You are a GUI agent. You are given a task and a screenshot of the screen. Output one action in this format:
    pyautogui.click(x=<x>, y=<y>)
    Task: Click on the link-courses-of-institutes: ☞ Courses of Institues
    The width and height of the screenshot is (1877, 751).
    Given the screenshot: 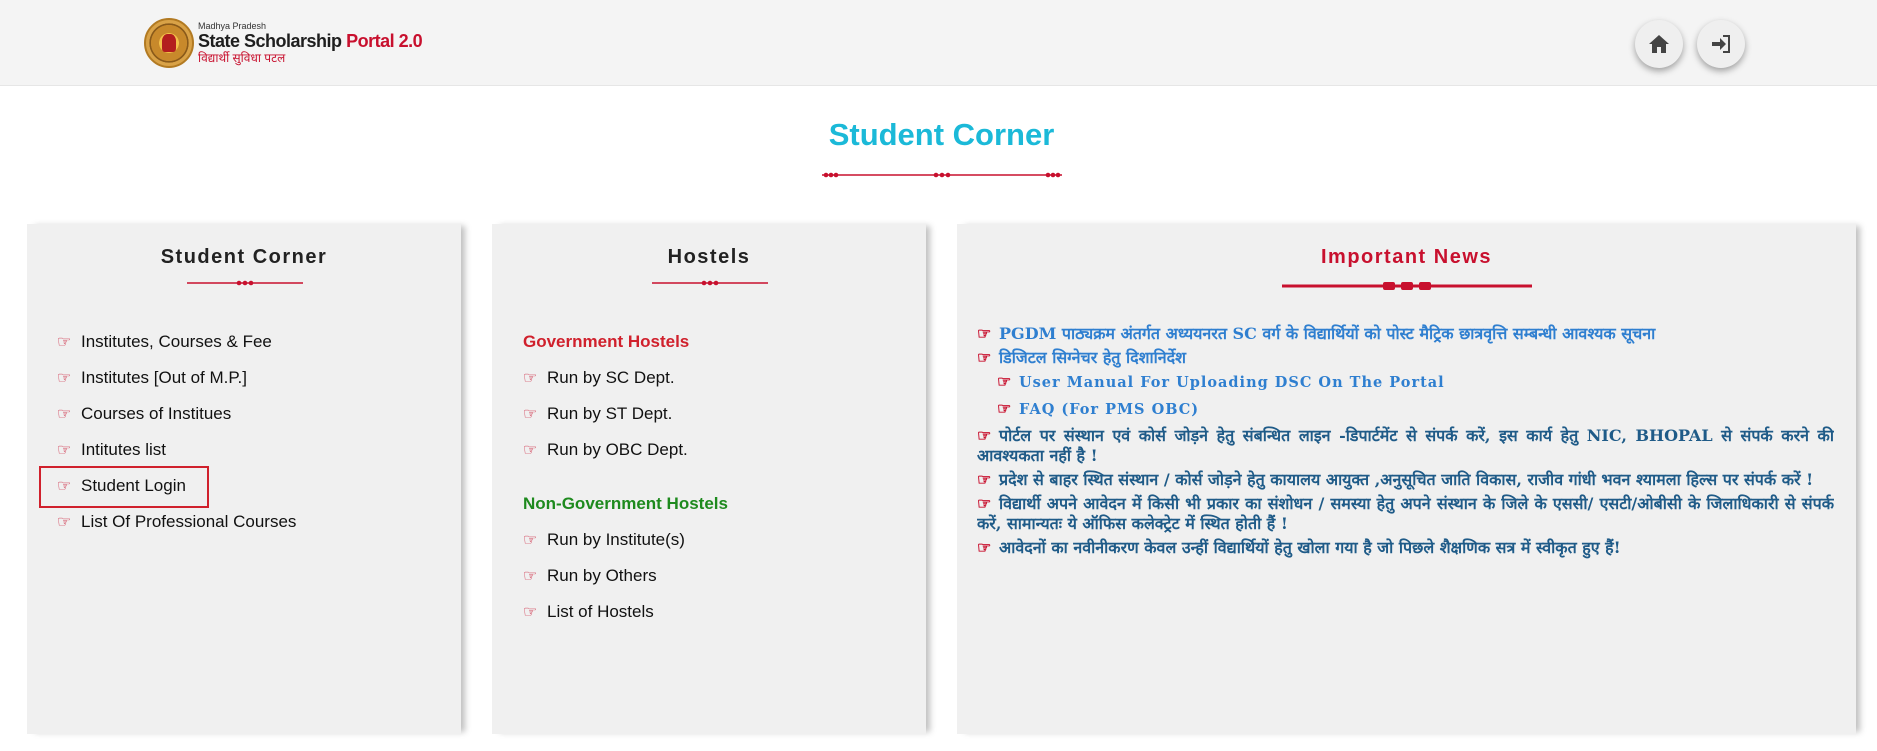 What is the action you would take?
    pyautogui.click(x=176, y=414)
    